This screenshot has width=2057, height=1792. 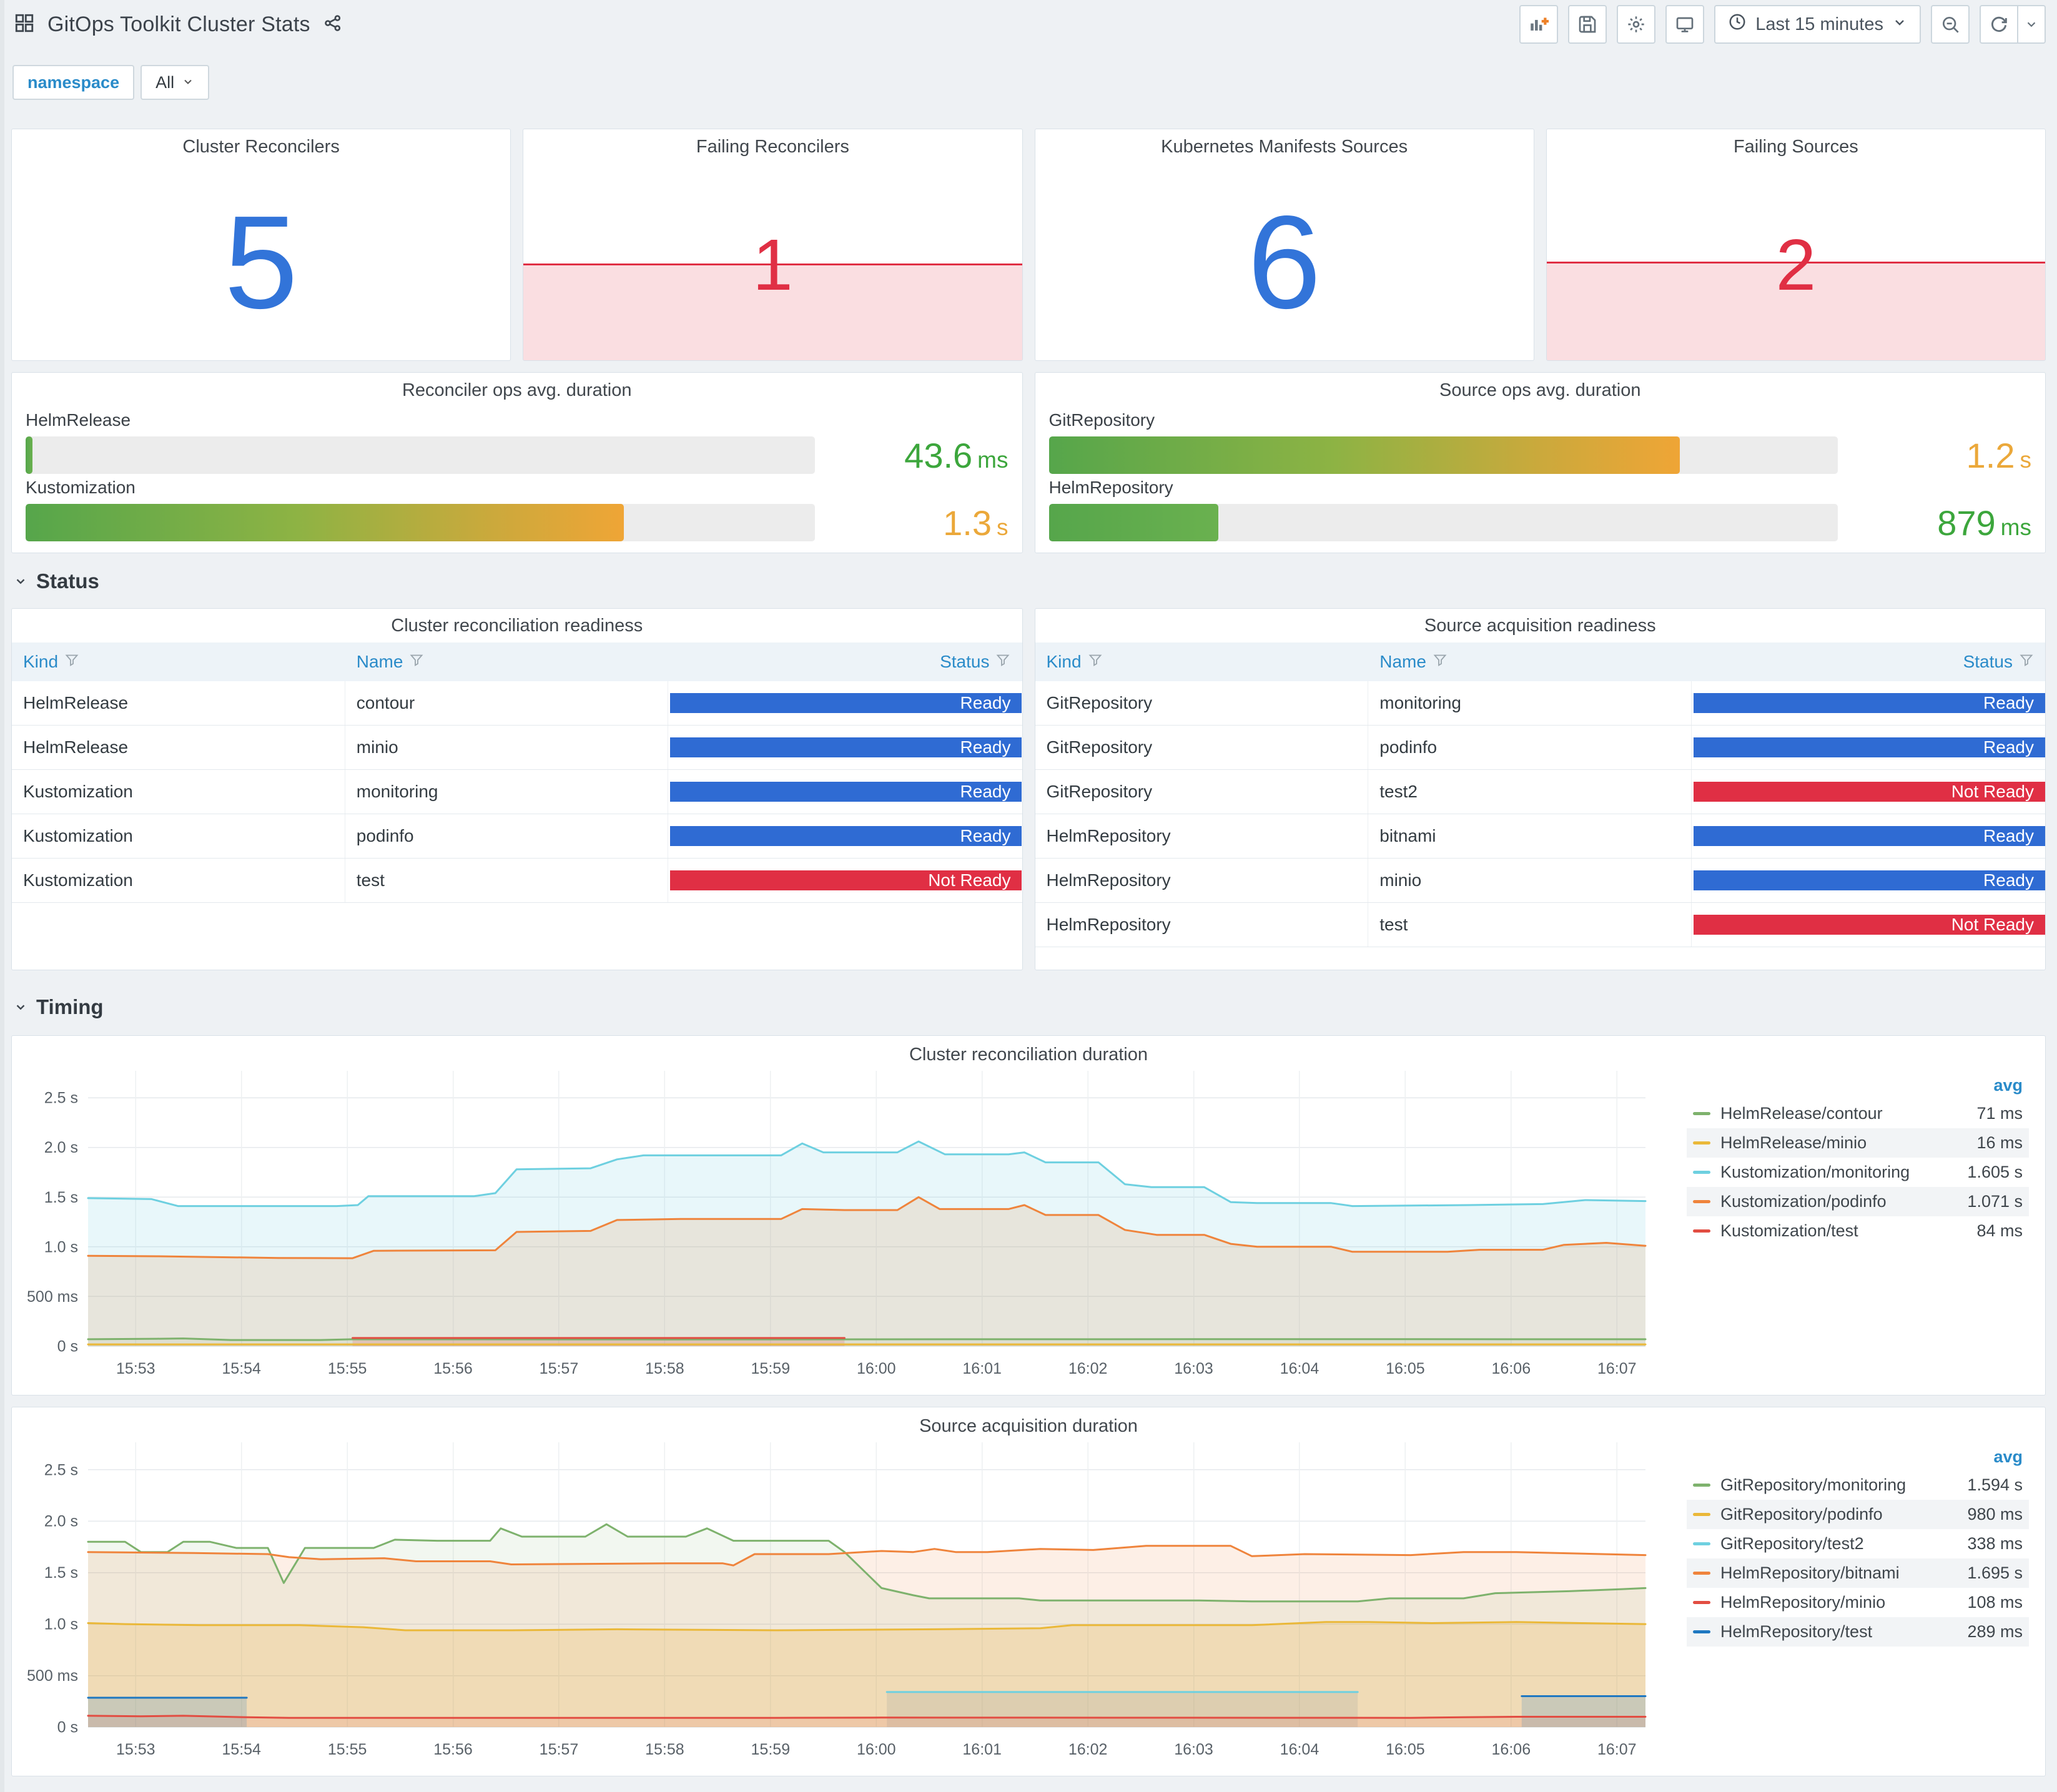 I want to click on legend-series-name: HelmRelease/minio, so click(x=1825, y=1143).